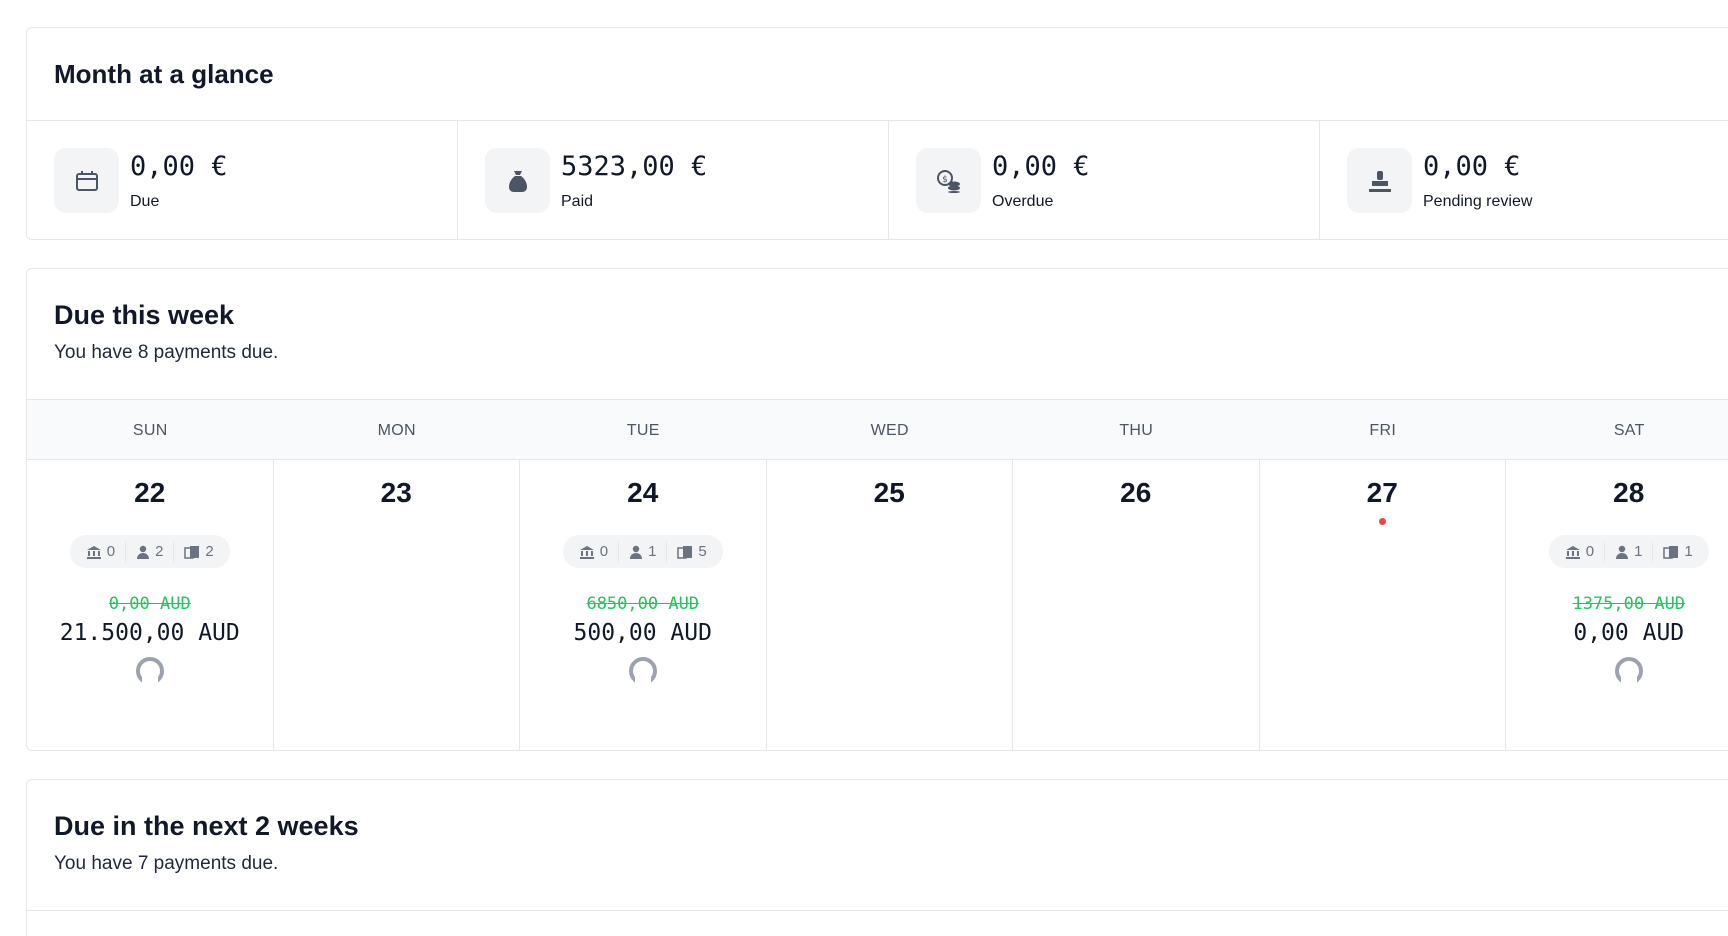  What do you see at coordinates (209, 551) in the screenshot?
I see `invoice-count-value: 2` at bounding box center [209, 551].